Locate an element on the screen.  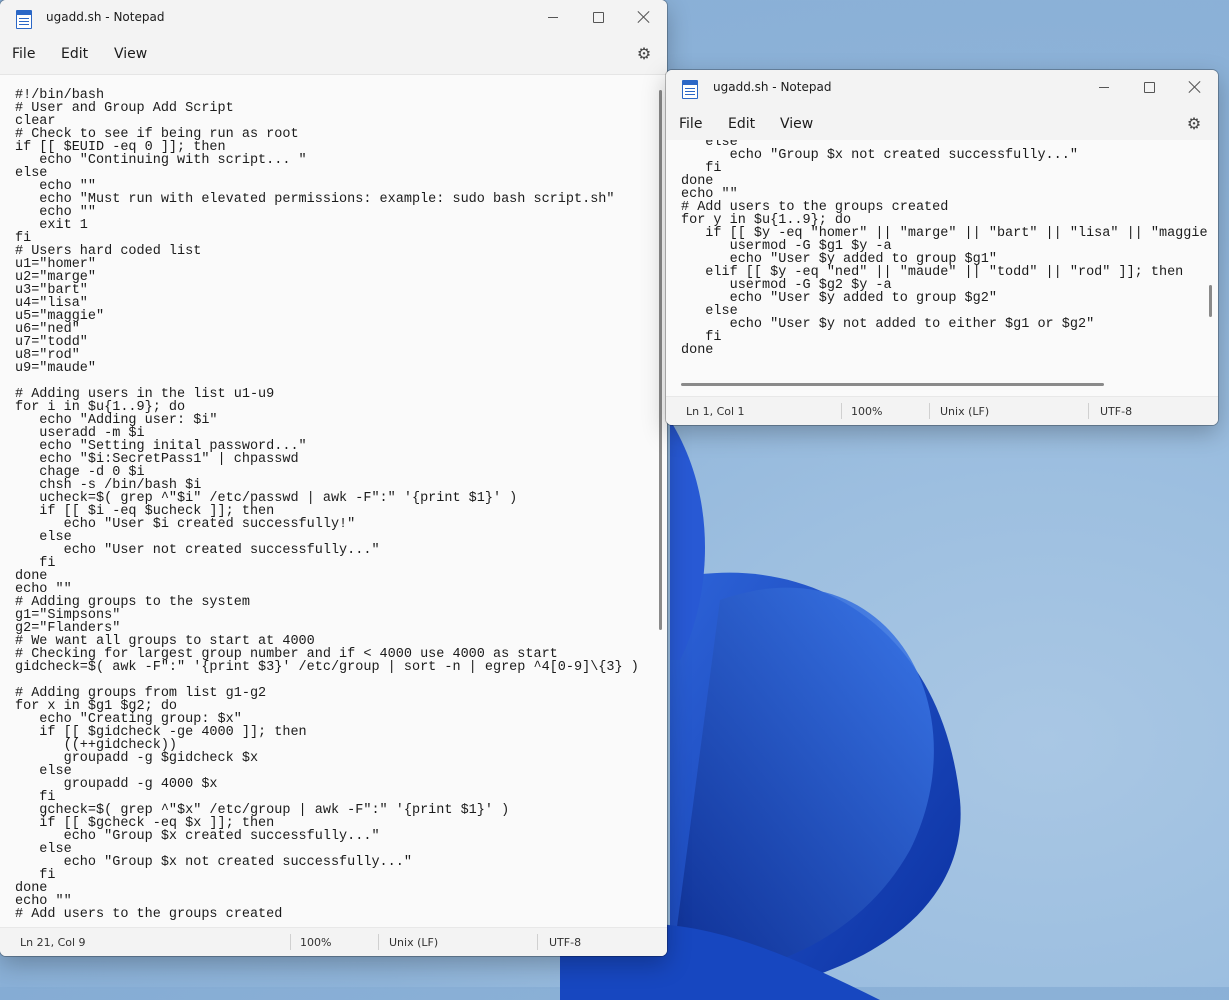
status-bar: Ln 1, Col 1 100% Unix (LF) UTF-8 is located at coordinates (942, 410).